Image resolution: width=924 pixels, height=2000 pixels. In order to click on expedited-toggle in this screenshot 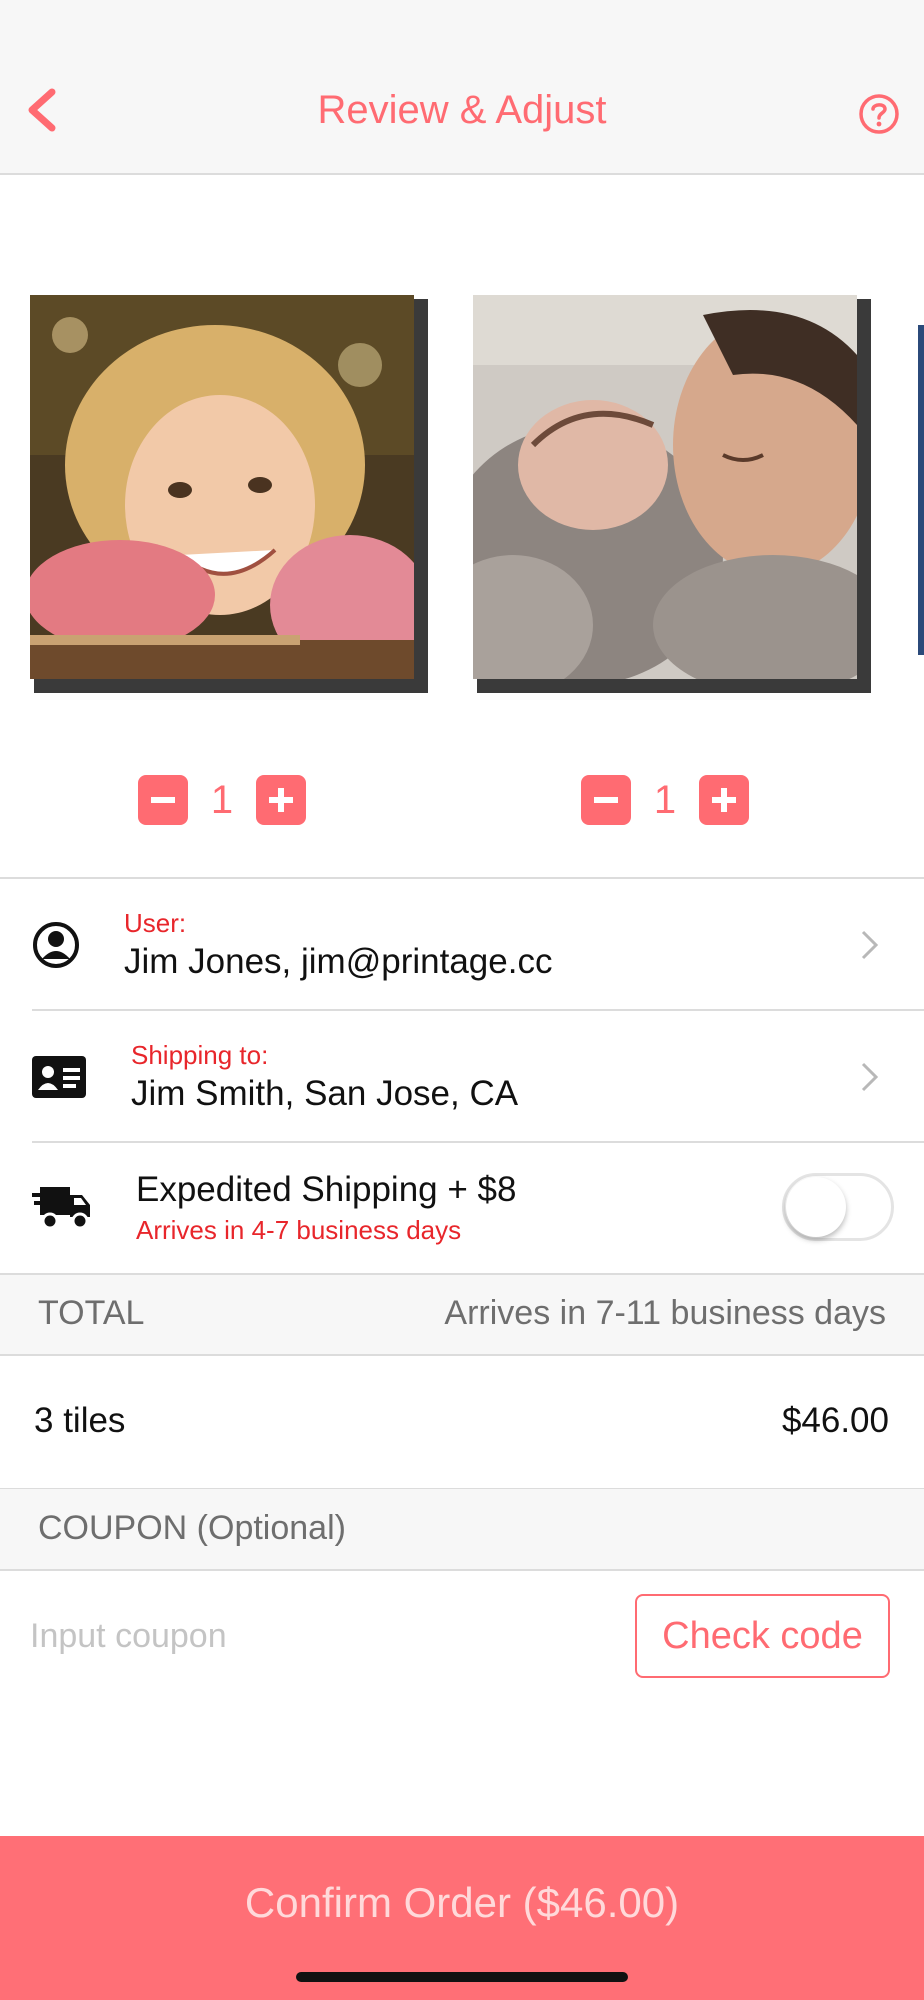, I will do `click(838, 1207)`.